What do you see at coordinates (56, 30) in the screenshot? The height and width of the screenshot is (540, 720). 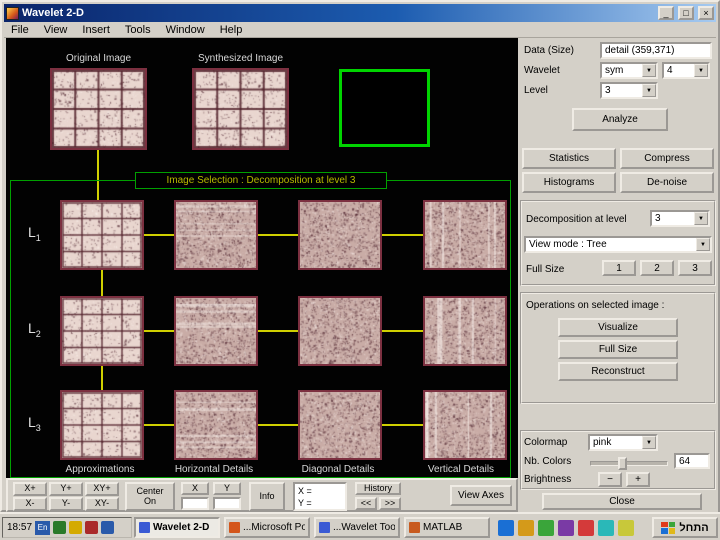 I see `menu-view: View` at bounding box center [56, 30].